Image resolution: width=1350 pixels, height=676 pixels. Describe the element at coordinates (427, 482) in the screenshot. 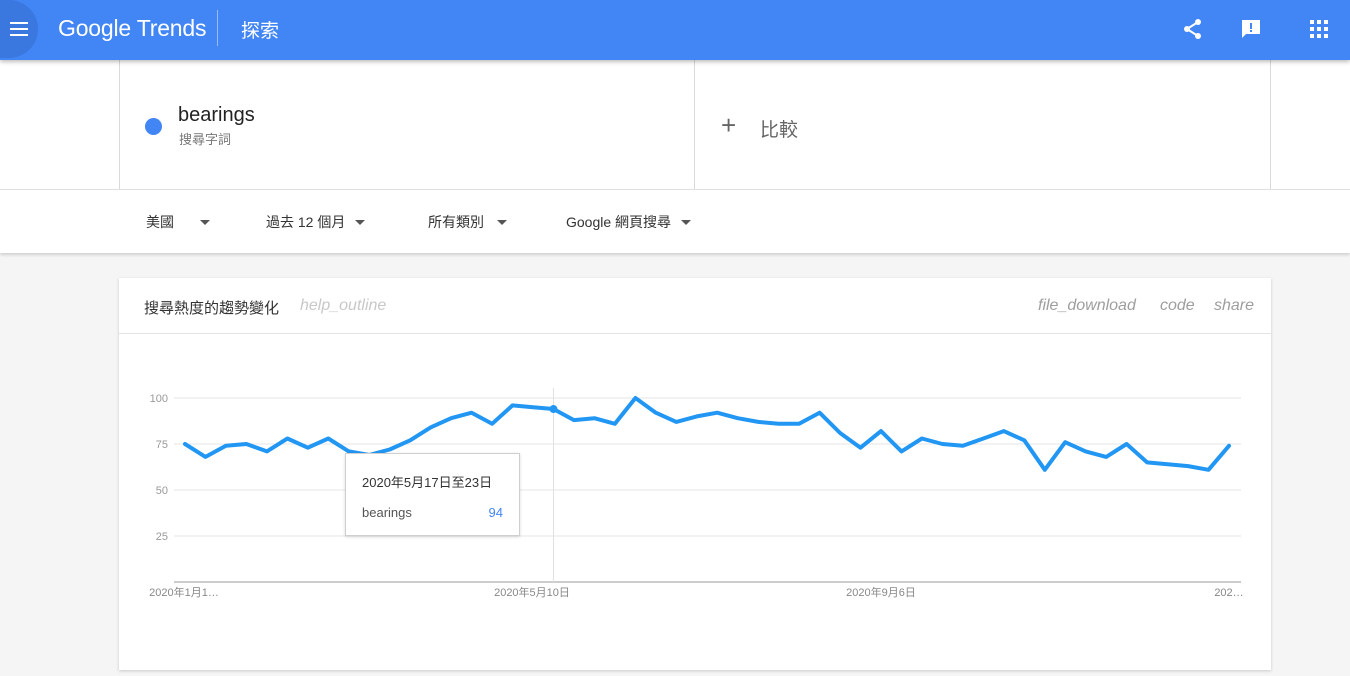

I see `tooltip-date: 2020年5月17日至23日` at that location.